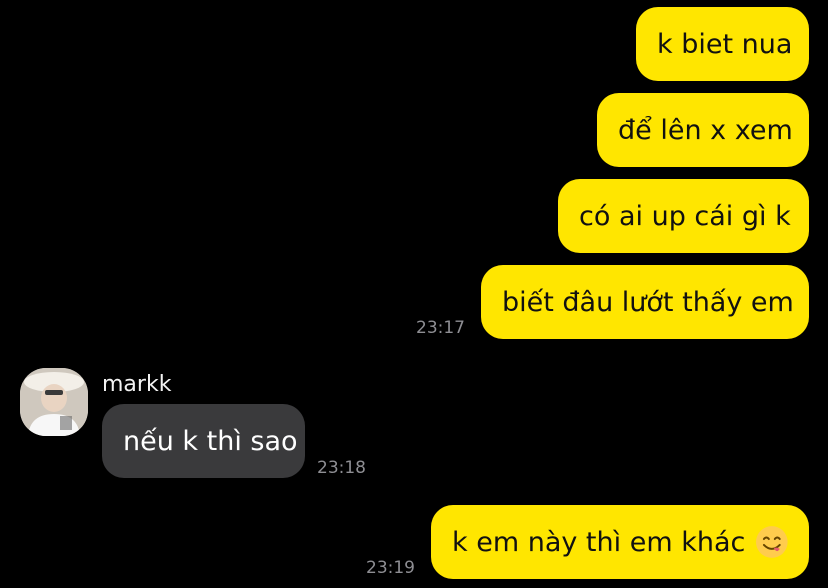 This screenshot has height=588, width=828. I want to click on message-bubble-outgoing: có ai up cái gì k, so click(683, 216).